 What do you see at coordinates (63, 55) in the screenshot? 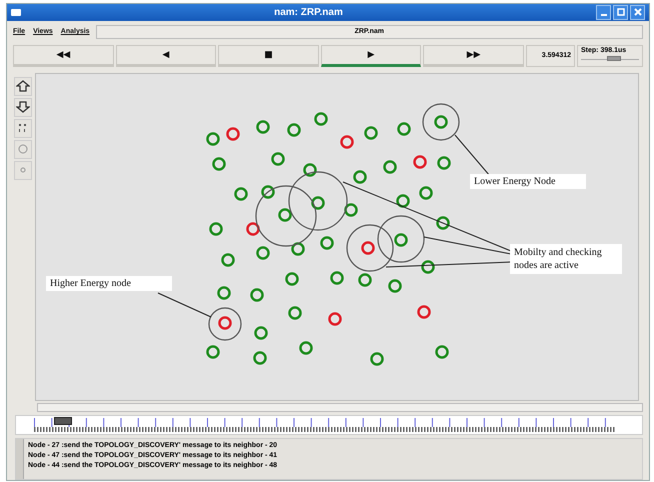
I see `playback-button: ◀◀` at bounding box center [63, 55].